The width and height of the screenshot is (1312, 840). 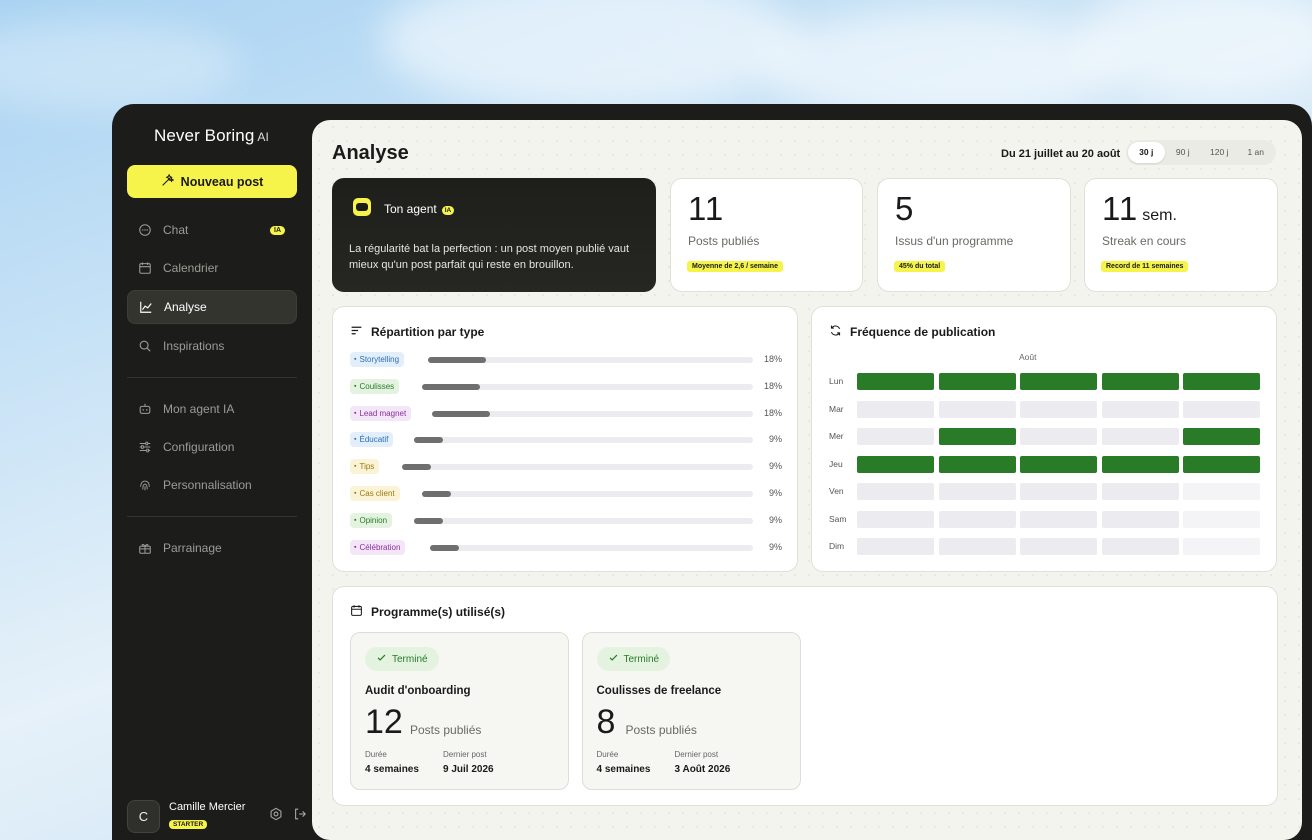 I want to click on type-label: Tips, so click(x=367, y=467).